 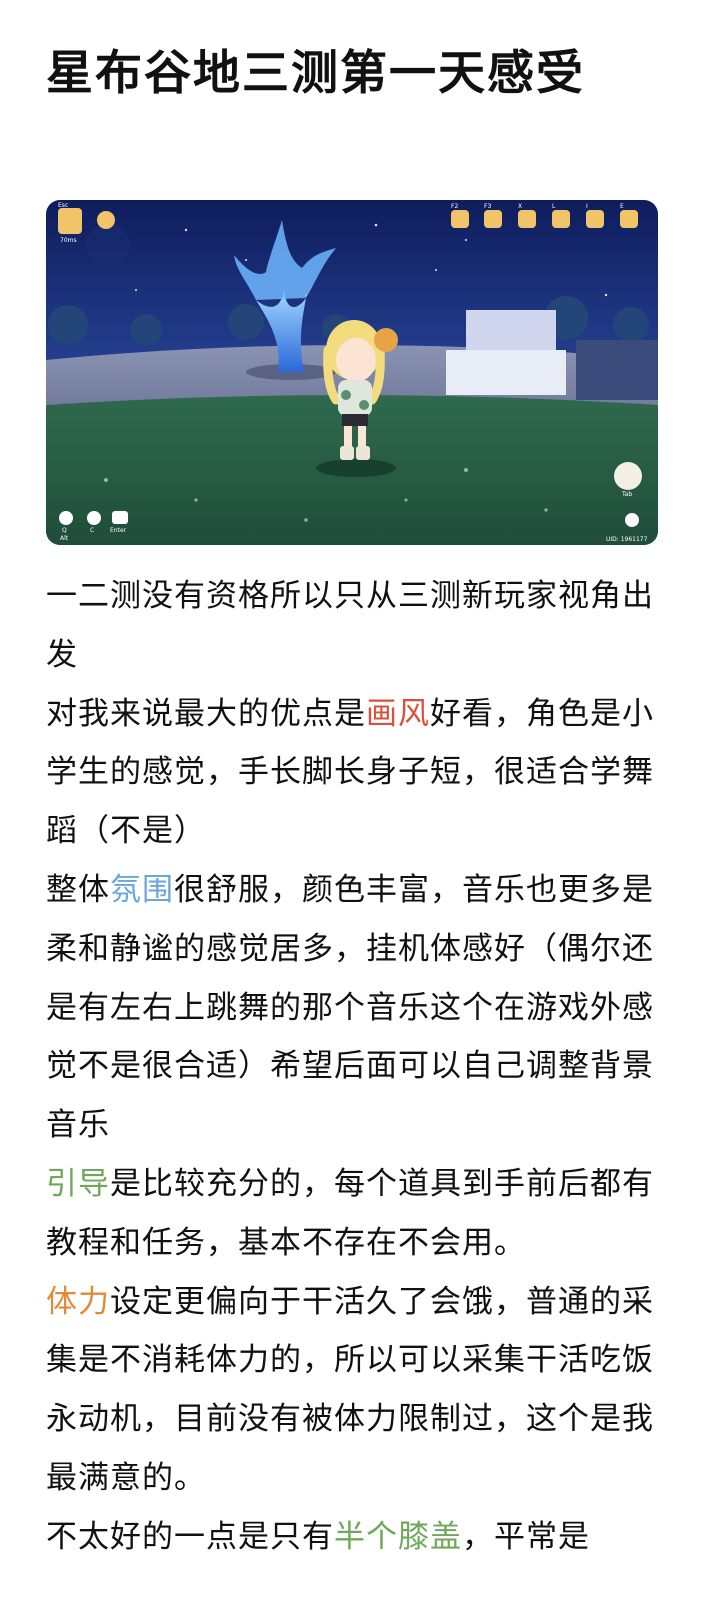 I want to click on backpack-icon, so click(x=629, y=219).